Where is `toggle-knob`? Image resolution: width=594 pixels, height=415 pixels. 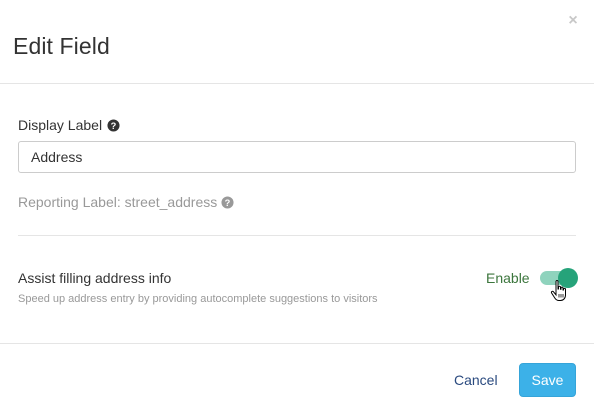 toggle-knob is located at coordinates (568, 278).